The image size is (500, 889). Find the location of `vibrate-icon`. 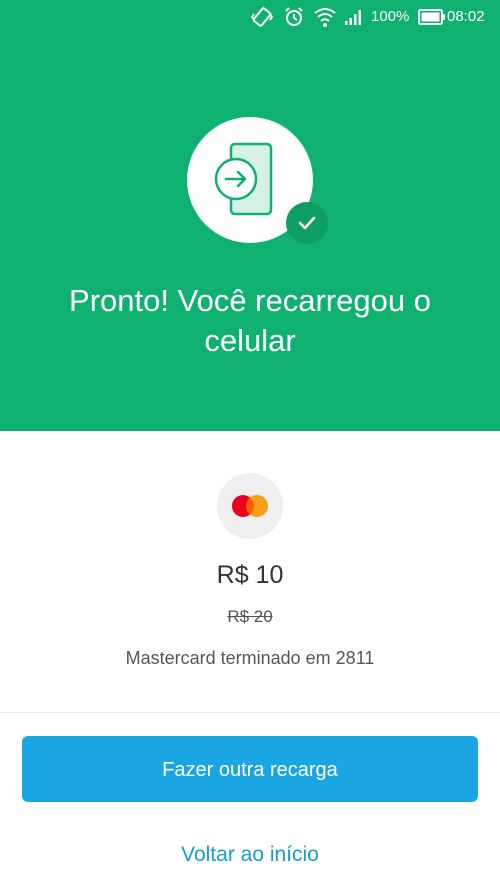

vibrate-icon is located at coordinates (262, 19).